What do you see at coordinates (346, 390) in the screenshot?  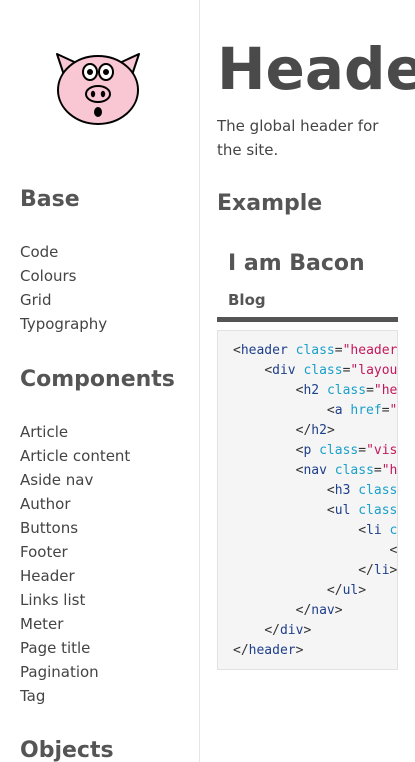 I see `code-line: <h2 class="he` at bounding box center [346, 390].